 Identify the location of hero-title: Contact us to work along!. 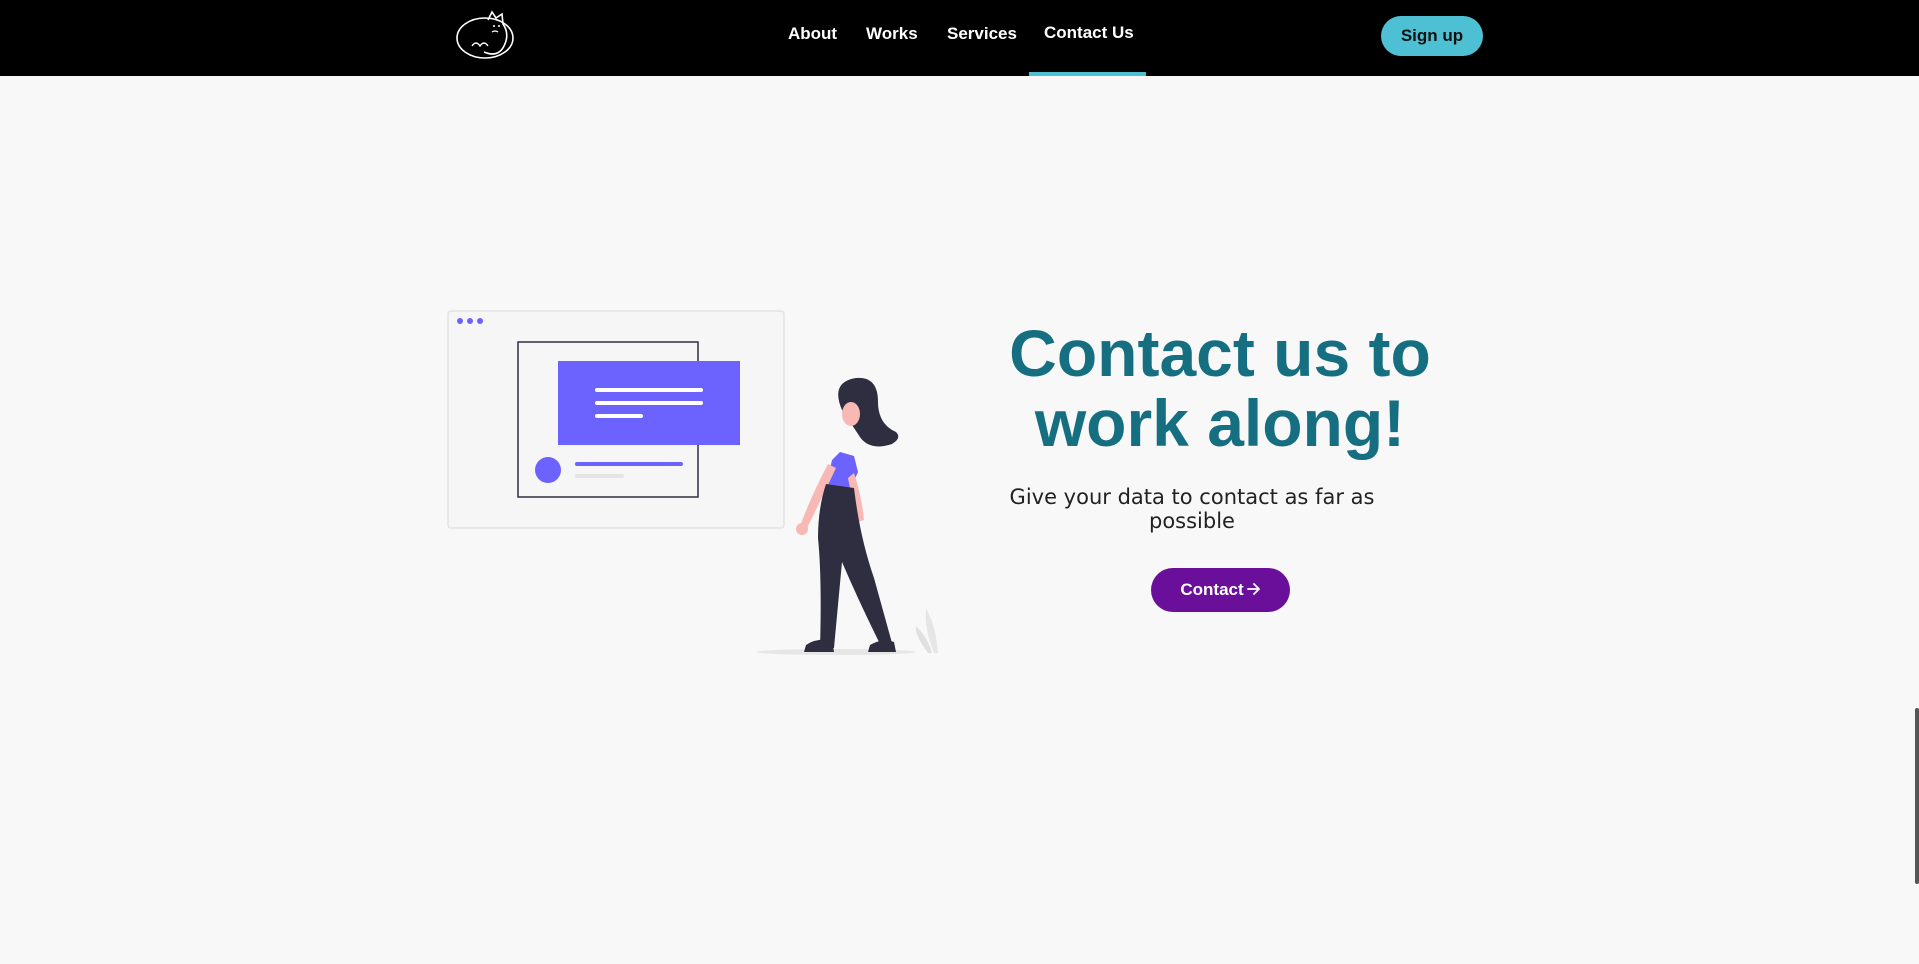
(1220, 388).